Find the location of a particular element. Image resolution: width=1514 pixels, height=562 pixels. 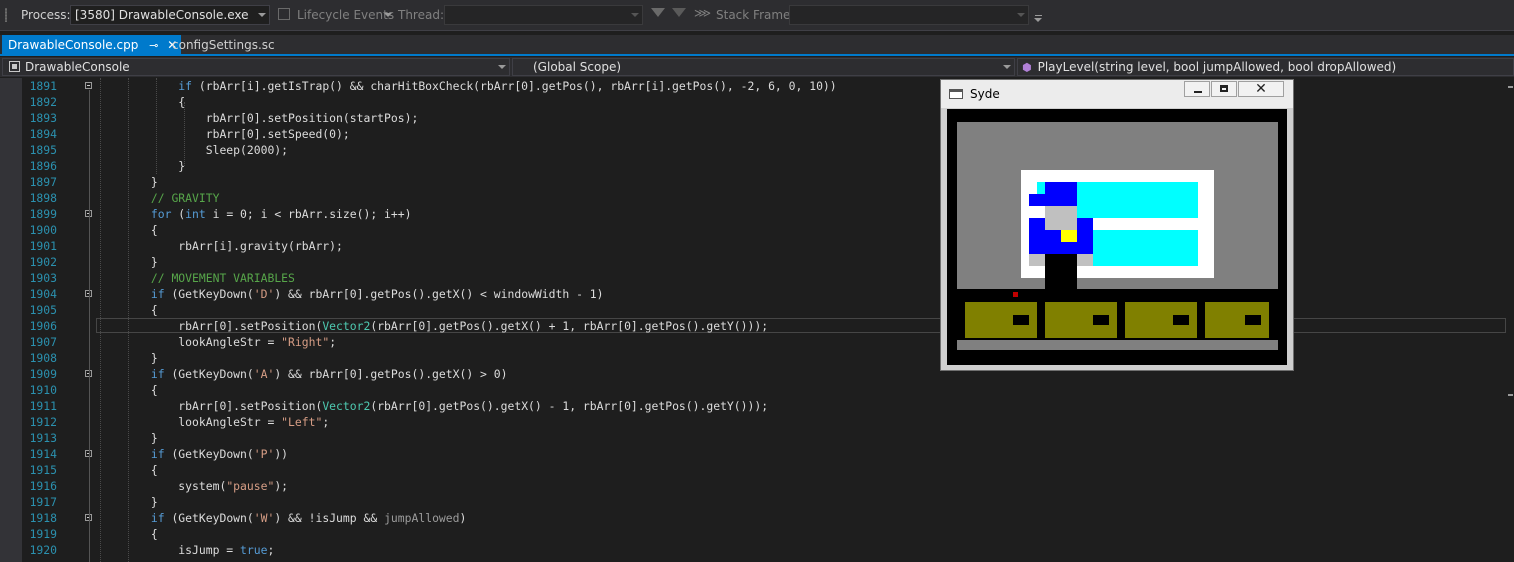

code-line: 1914 if (GetKeyDown('P')) is located at coordinates (753, 454).